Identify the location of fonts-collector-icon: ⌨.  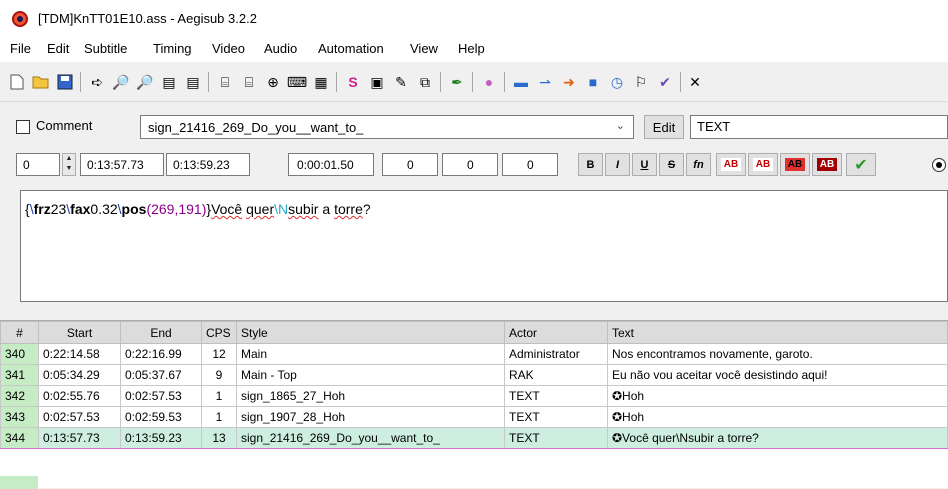
(297, 82).